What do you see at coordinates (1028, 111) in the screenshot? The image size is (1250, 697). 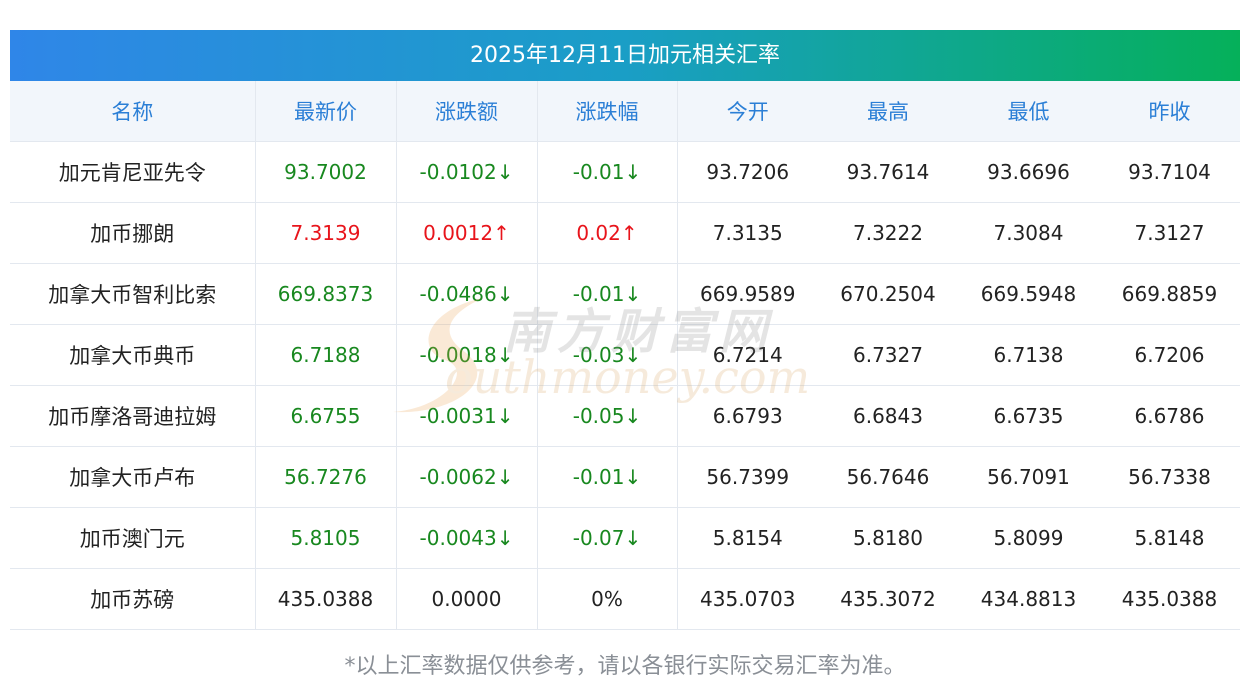 I see `column-header-low: 最低` at bounding box center [1028, 111].